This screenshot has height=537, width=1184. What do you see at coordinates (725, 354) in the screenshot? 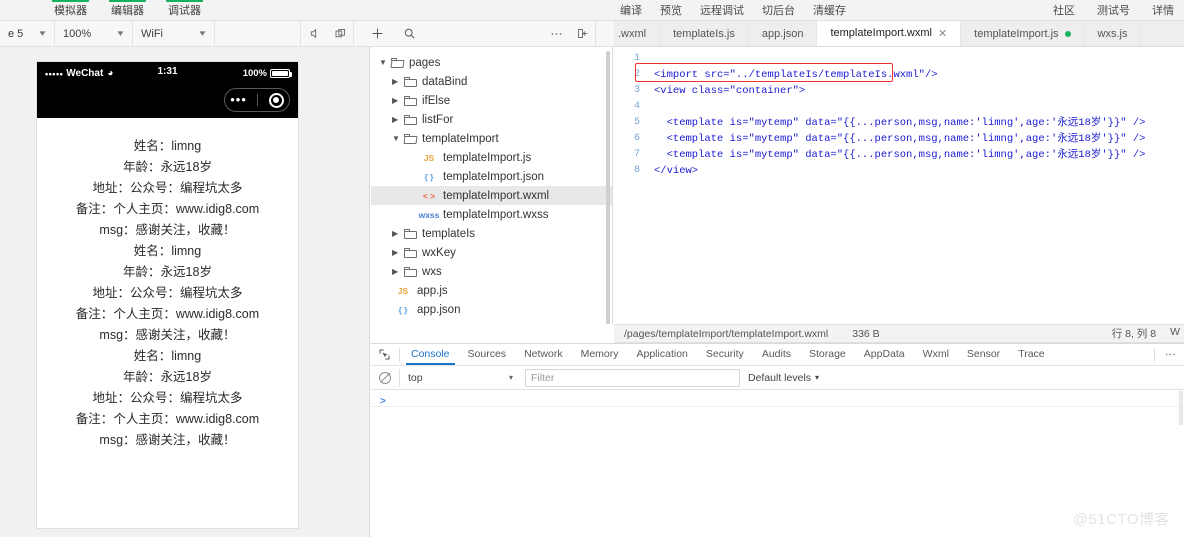
I see `devtools-tab-security: Security` at bounding box center [725, 354].